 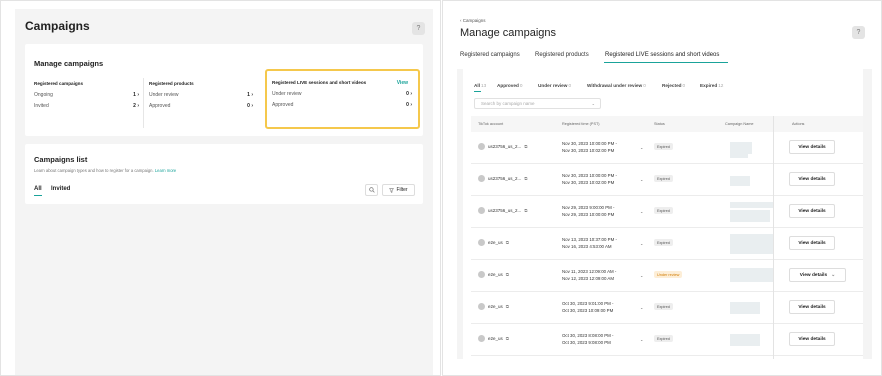 I want to click on filter-tab-label: All, so click(x=477, y=85).